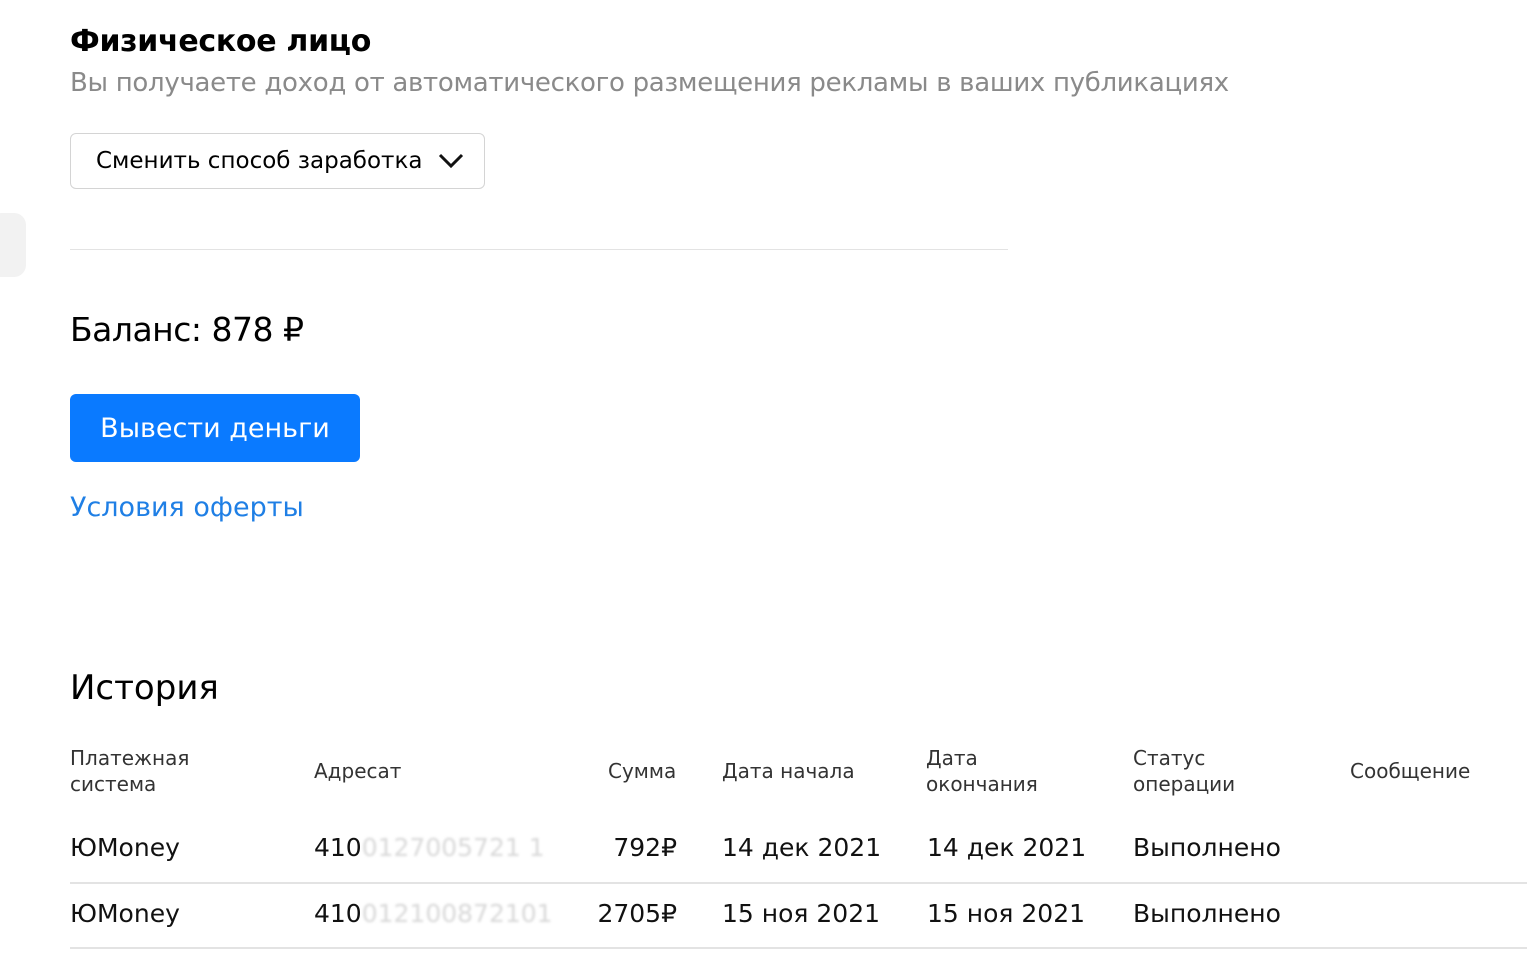 Image resolution: width=1527 pixels, height=980 pixels. Describe the element at coordinates (358, 771) in the screenshot. I see `col-recipient: Адресат` at that location.